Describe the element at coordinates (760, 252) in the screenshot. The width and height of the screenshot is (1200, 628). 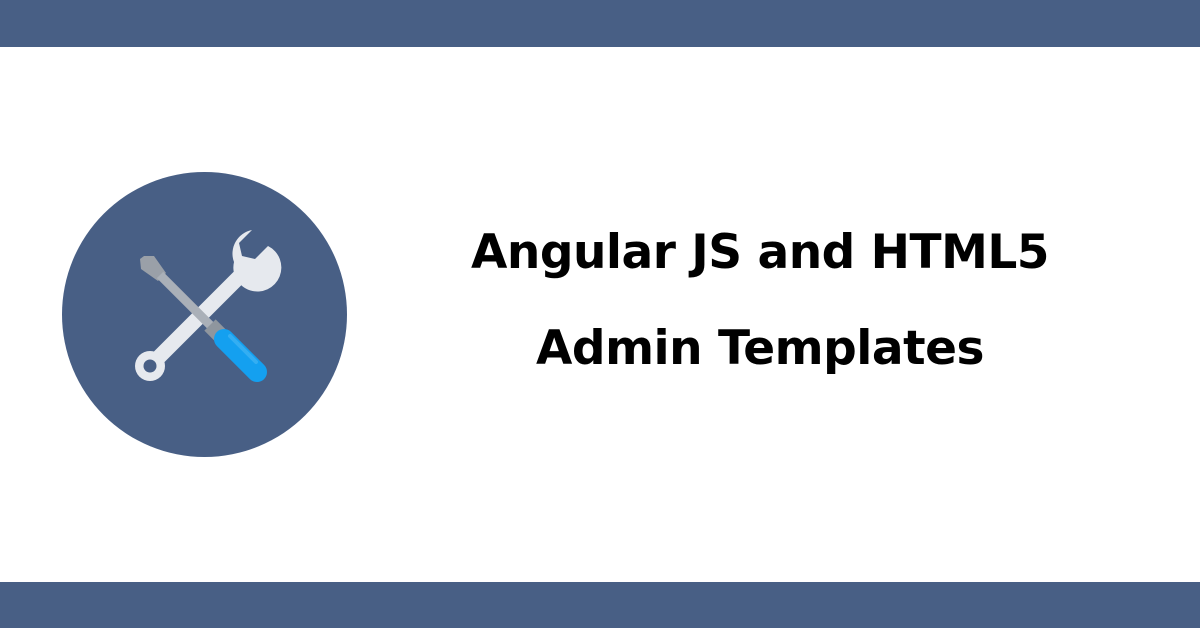
I see `title-line-1: Angular JS and HTML5` at that location.